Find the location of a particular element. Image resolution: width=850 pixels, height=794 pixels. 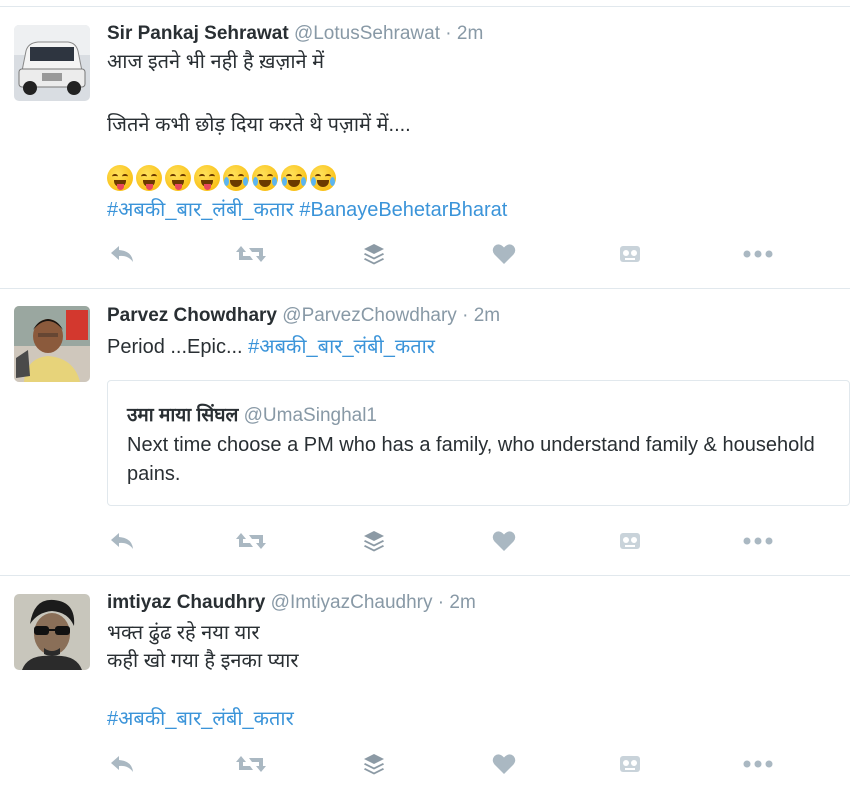

author-name: Parvez Chowdhary is located at coordinates (192, 315).